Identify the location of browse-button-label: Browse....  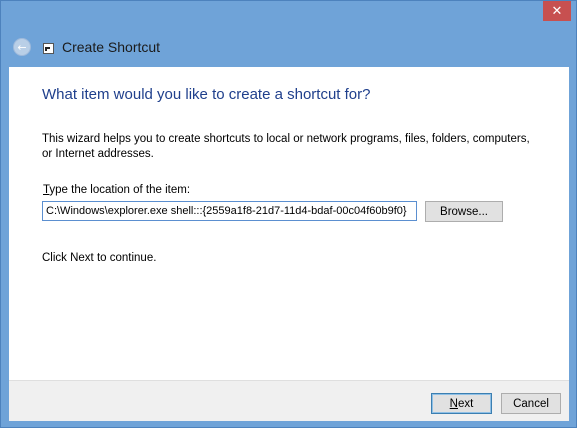
(464, 211).